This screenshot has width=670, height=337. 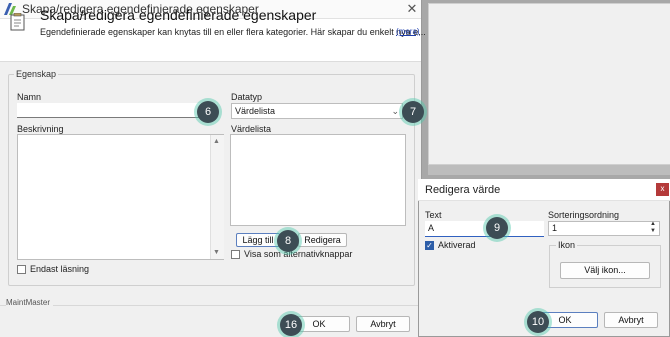 I want to click on datatype-select: Värdelista ⌄, so click(x=317, y=111).